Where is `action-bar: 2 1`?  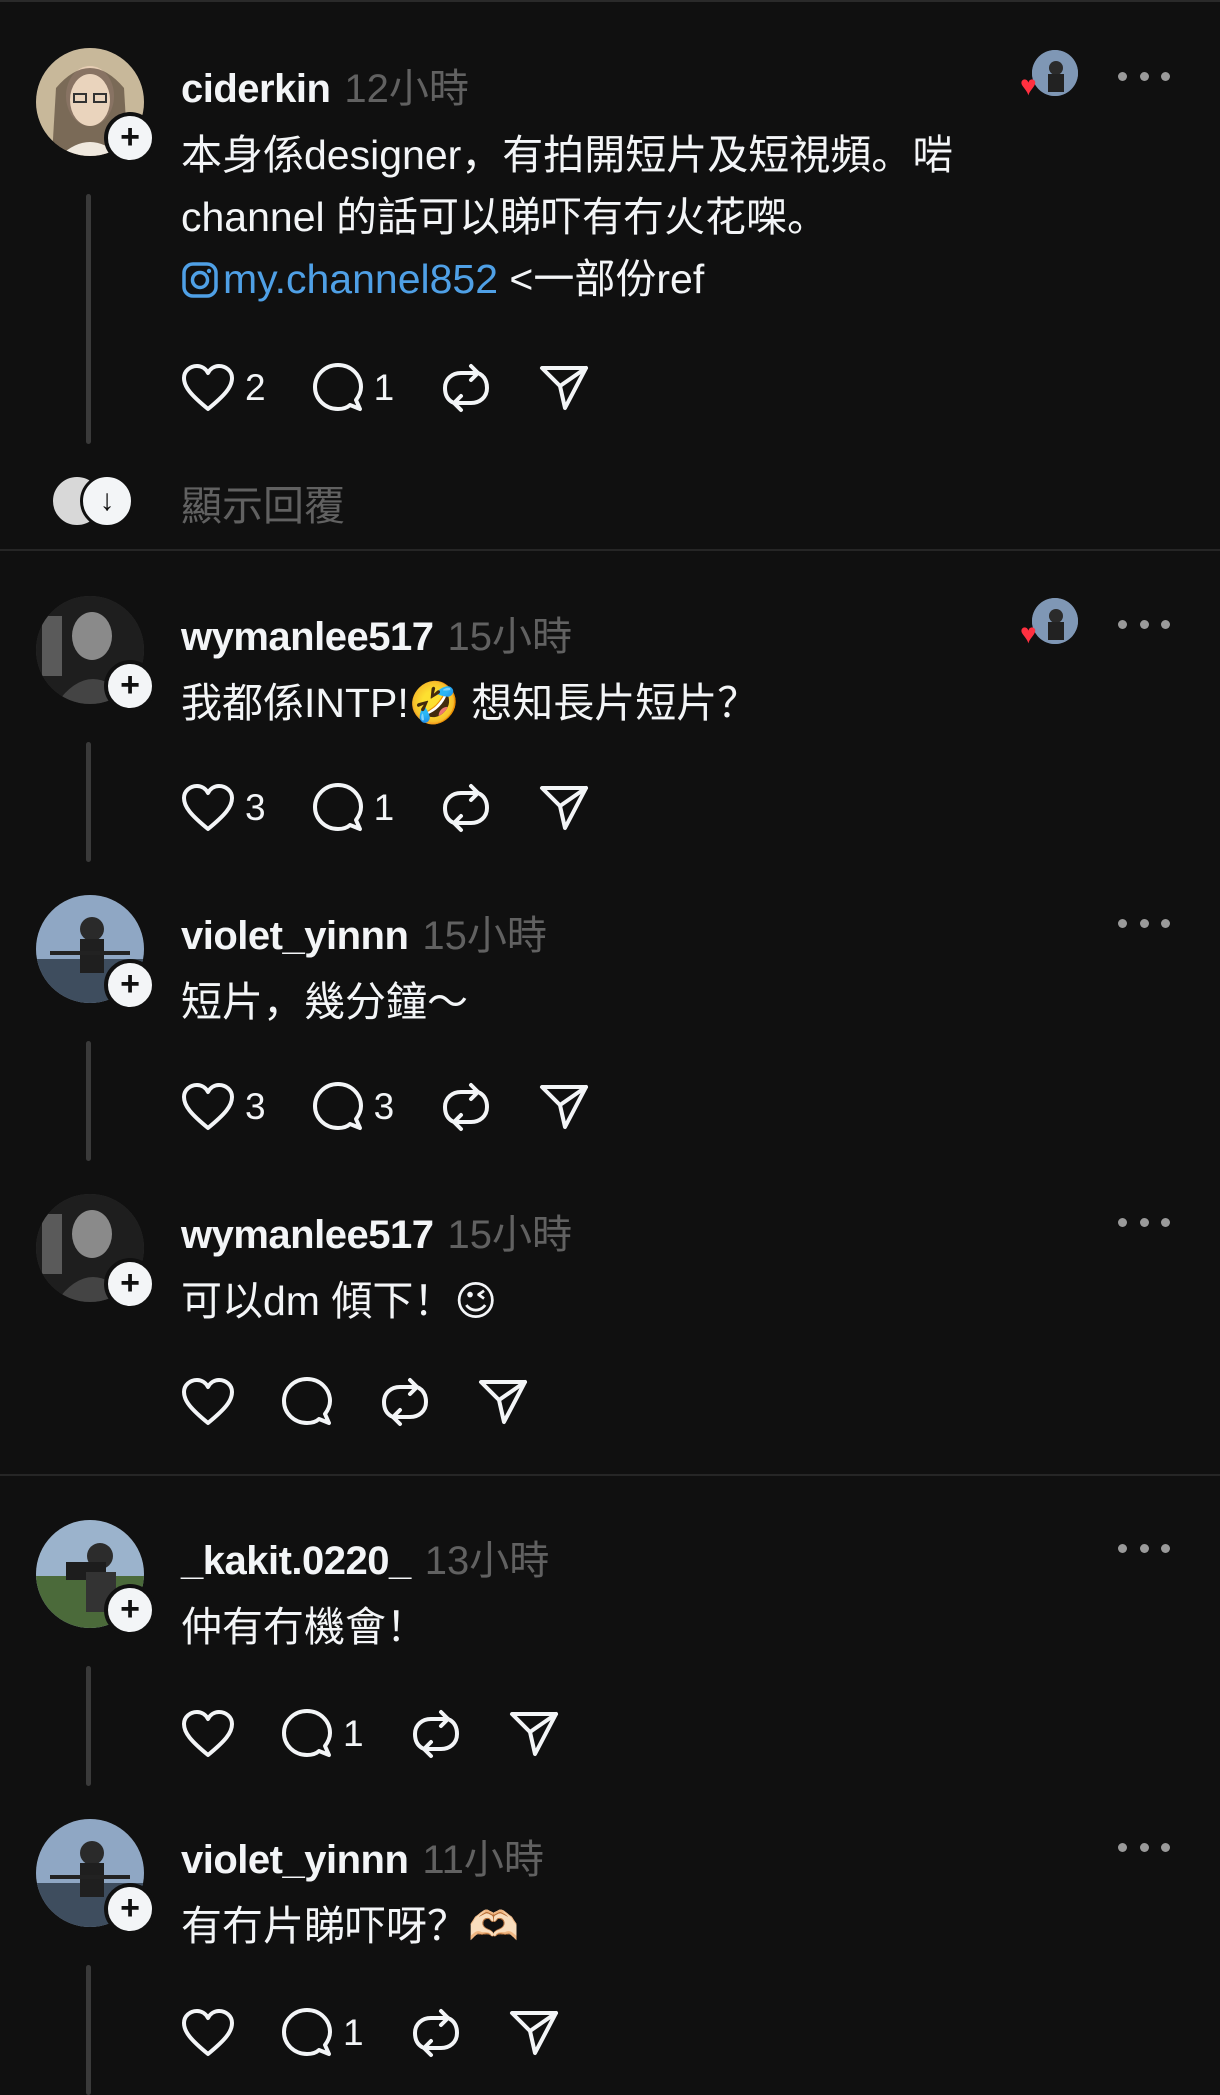 action-bar: 2 1 is located at coordinates (408, 388).